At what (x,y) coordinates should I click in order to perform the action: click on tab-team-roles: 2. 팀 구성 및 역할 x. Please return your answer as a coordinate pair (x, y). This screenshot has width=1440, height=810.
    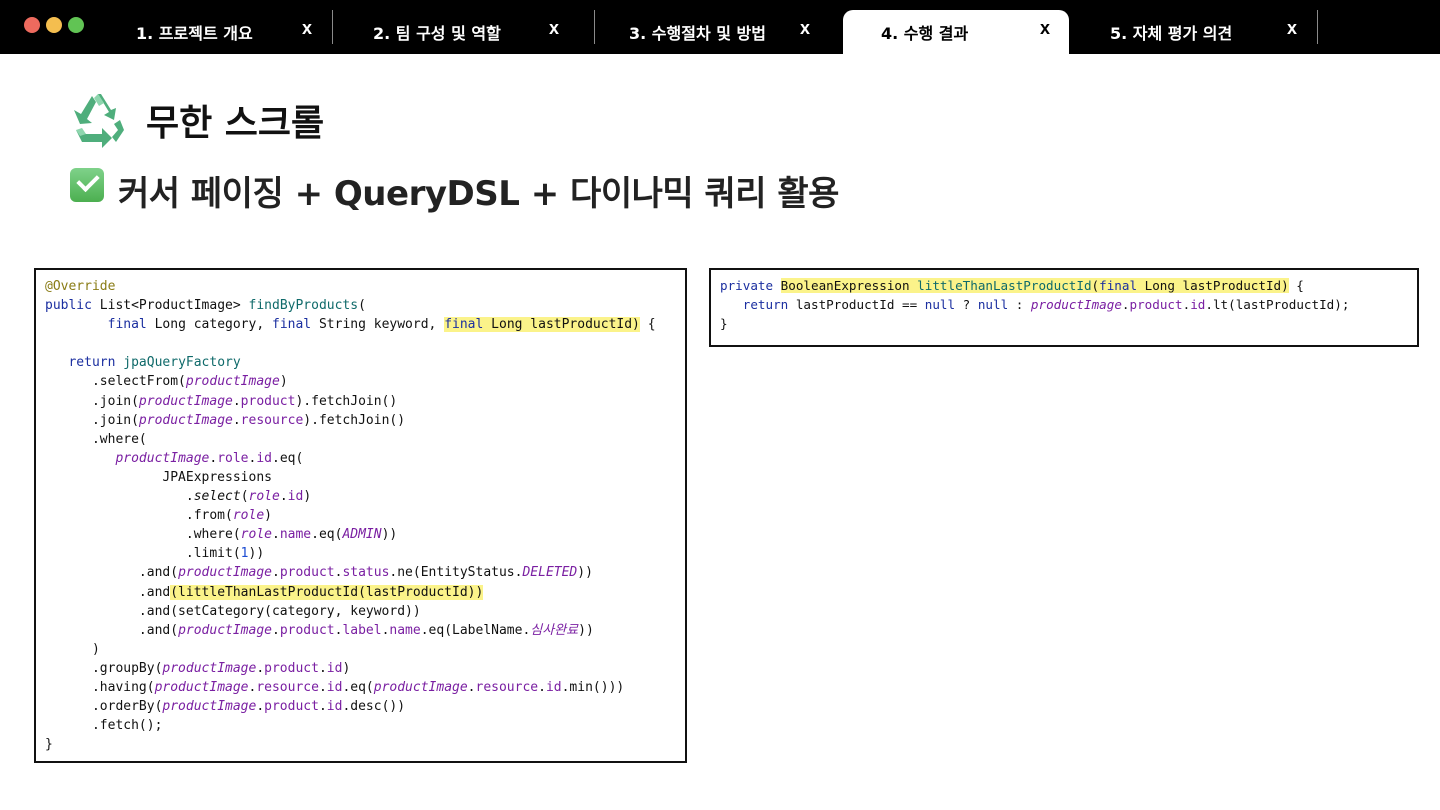
    Looking at the image, I should click on (463, 32).